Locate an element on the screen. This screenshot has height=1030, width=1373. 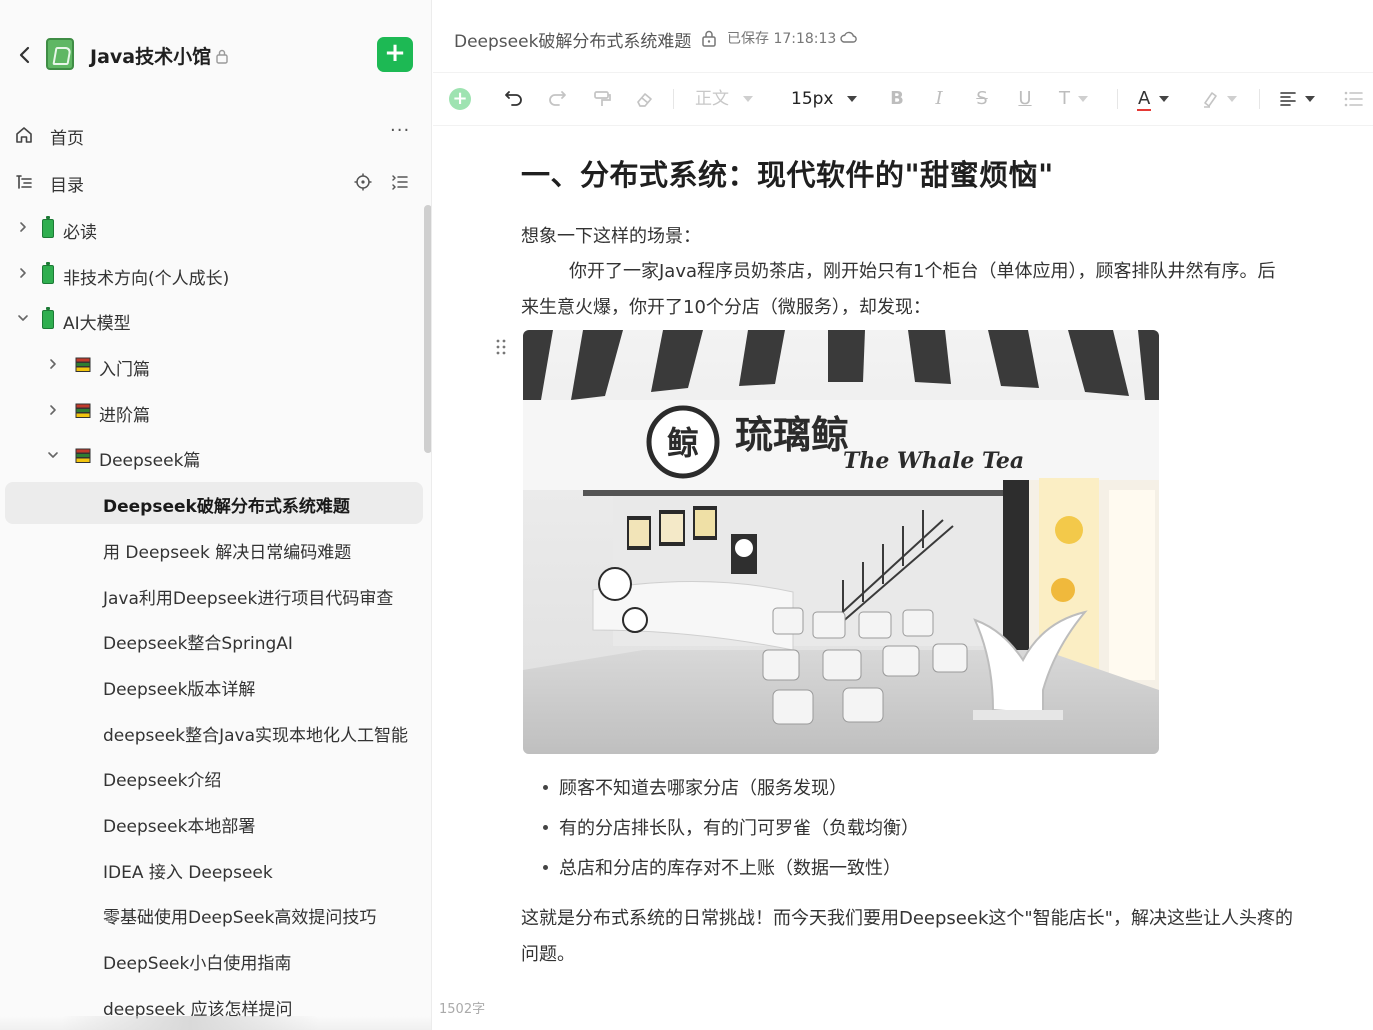
bullet-list-icon is located at coordinates (1353, 99).